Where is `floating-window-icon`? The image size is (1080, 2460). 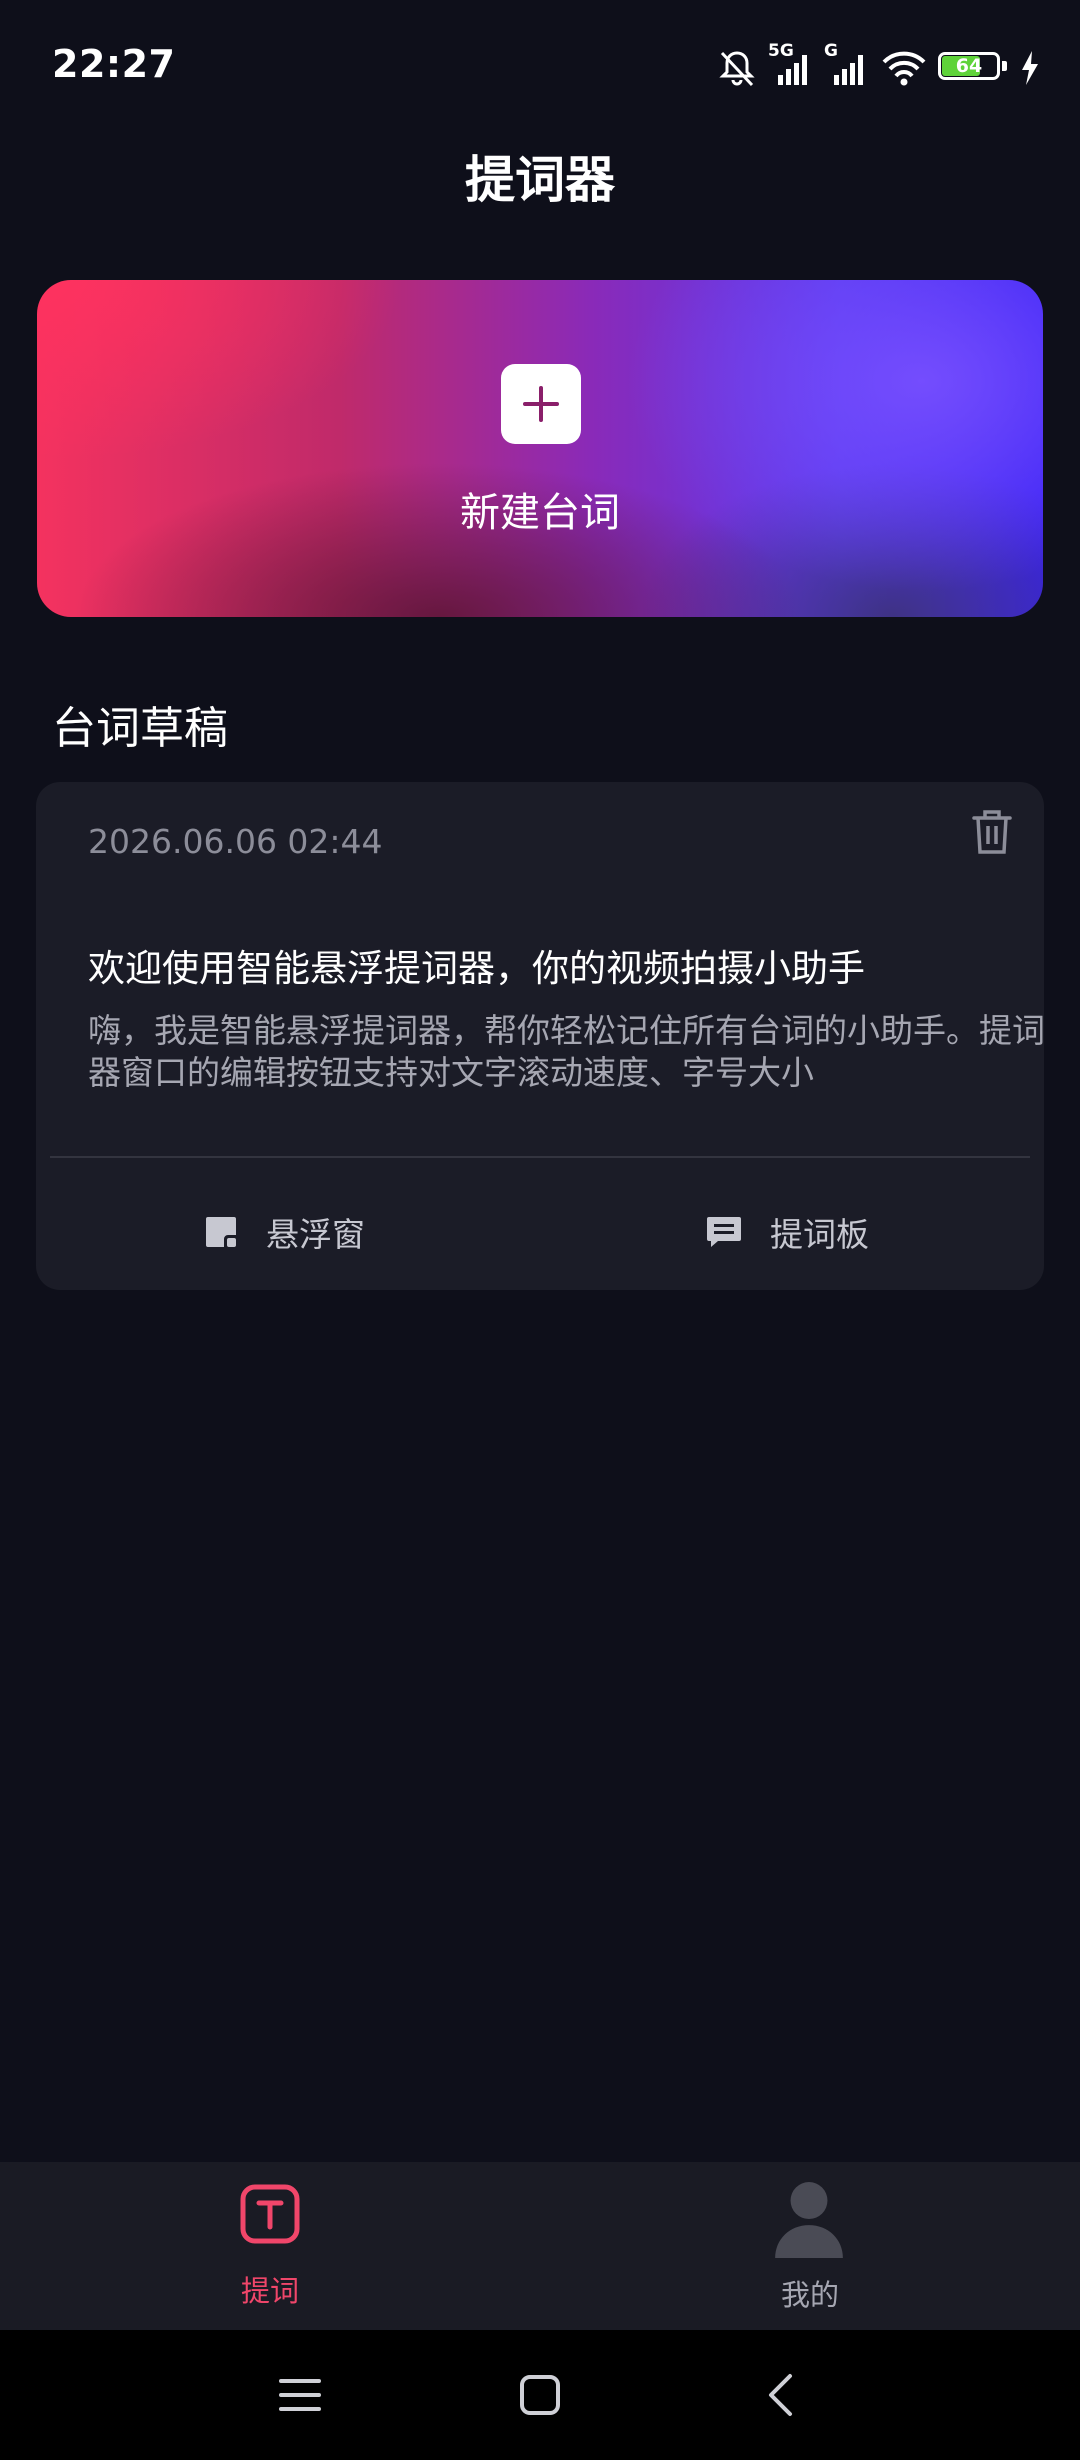
floating-window-icon is located at coordinates (221, 1232).